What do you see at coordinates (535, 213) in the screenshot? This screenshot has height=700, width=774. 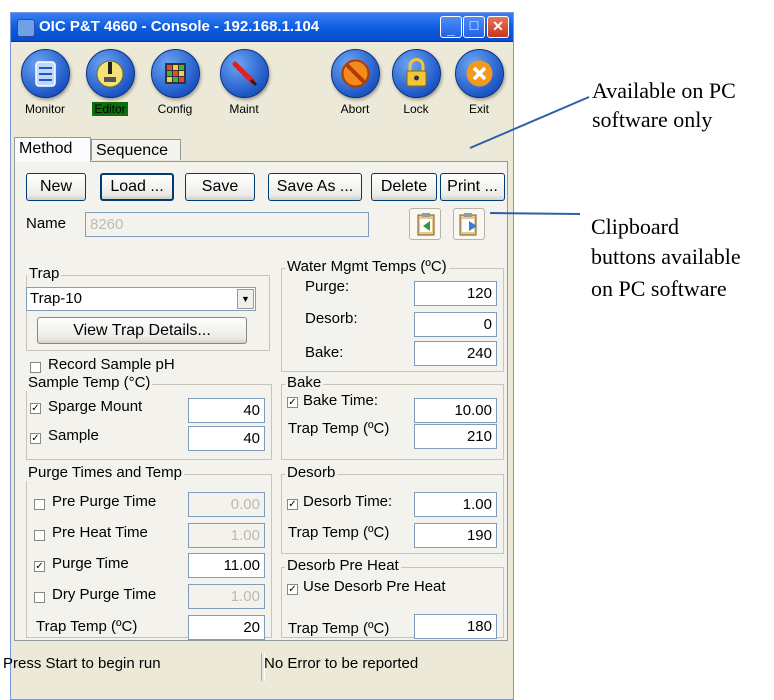 I see `clipboard-pointer-line` at bounding box center [535, 213].